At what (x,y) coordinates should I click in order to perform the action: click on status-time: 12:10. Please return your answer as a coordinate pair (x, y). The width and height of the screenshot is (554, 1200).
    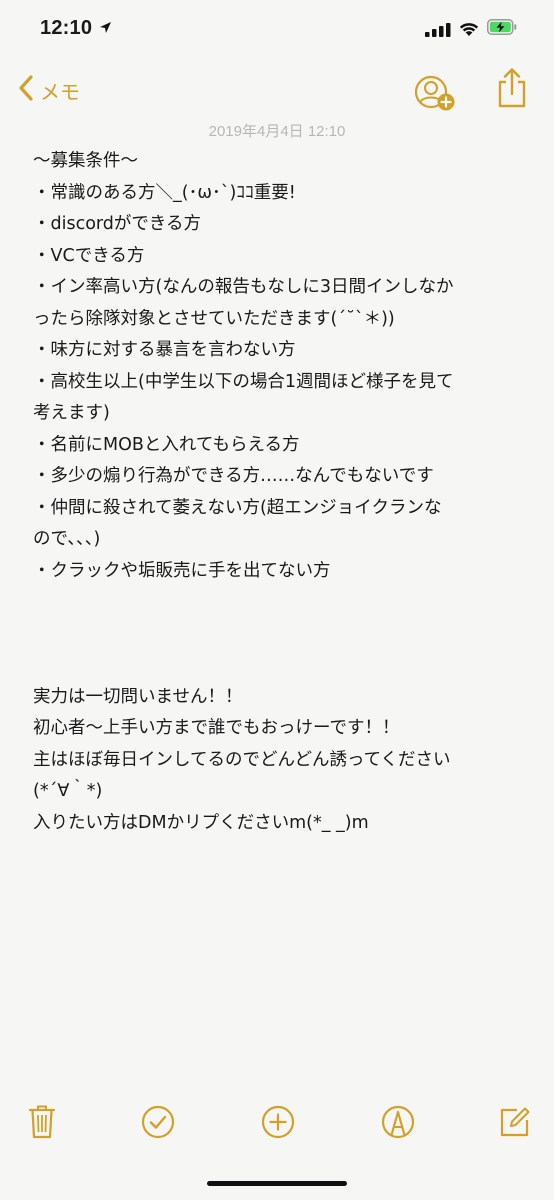
    Looking at the image, I should click on (66, 28).